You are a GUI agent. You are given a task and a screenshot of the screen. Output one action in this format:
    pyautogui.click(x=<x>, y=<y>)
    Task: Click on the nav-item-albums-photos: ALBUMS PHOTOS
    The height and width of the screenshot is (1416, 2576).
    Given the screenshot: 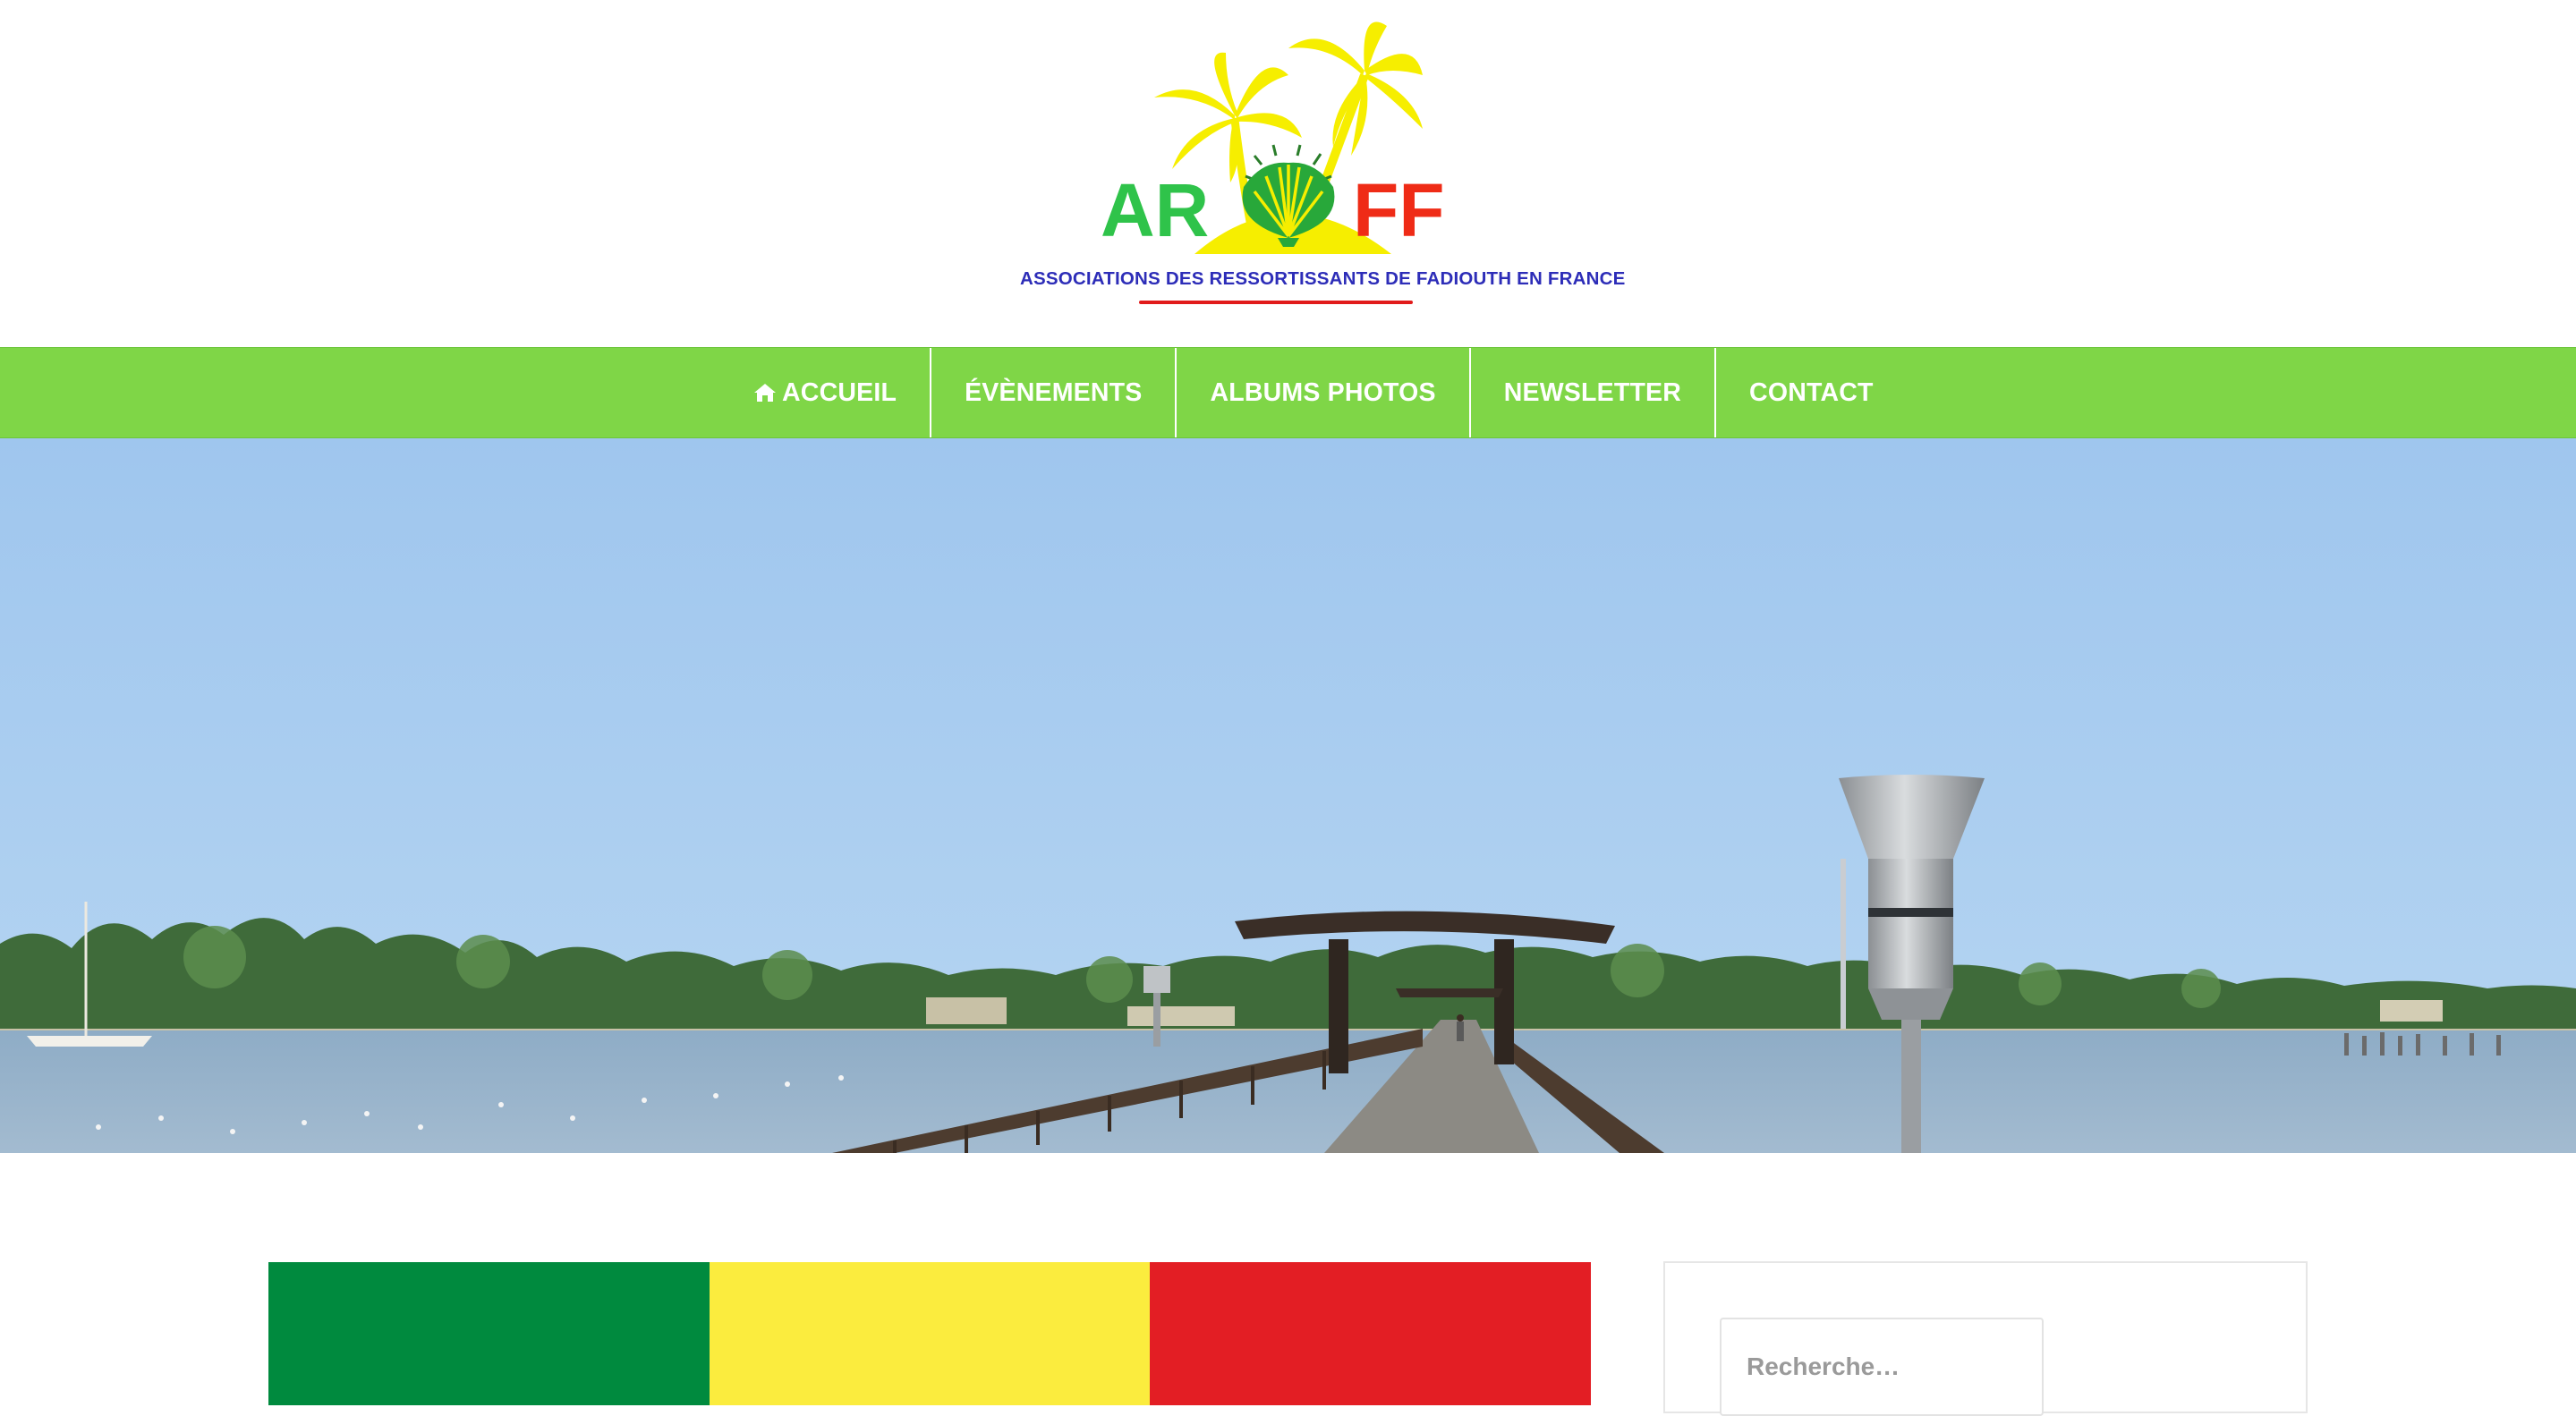 What is the action you would take?
    pyautogui.click(x=1324, y=392)
    